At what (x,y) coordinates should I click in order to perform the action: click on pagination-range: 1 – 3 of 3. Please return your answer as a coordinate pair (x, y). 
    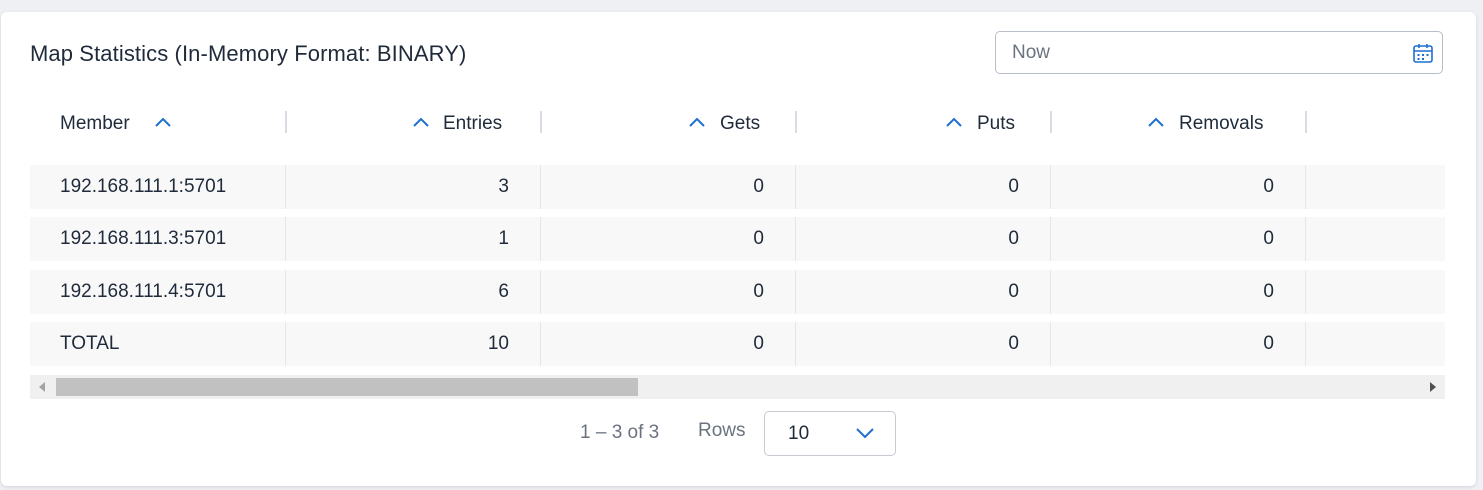
    Looking at the image, I should click on (620, 432).